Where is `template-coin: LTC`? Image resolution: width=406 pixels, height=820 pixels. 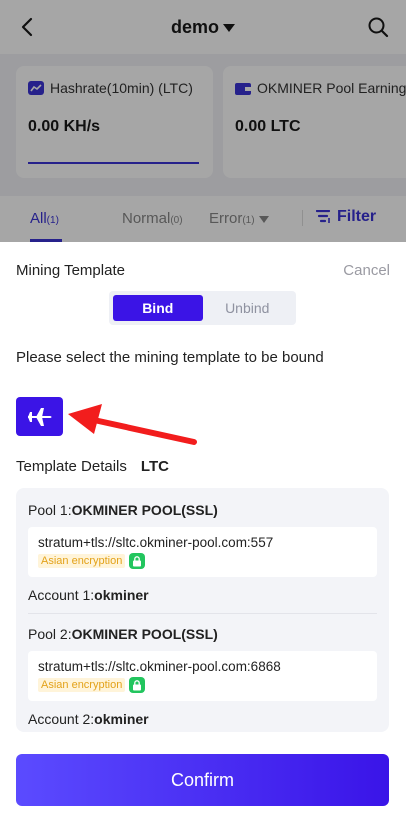
template-coin: LTC is located at coordinates (154, 466).